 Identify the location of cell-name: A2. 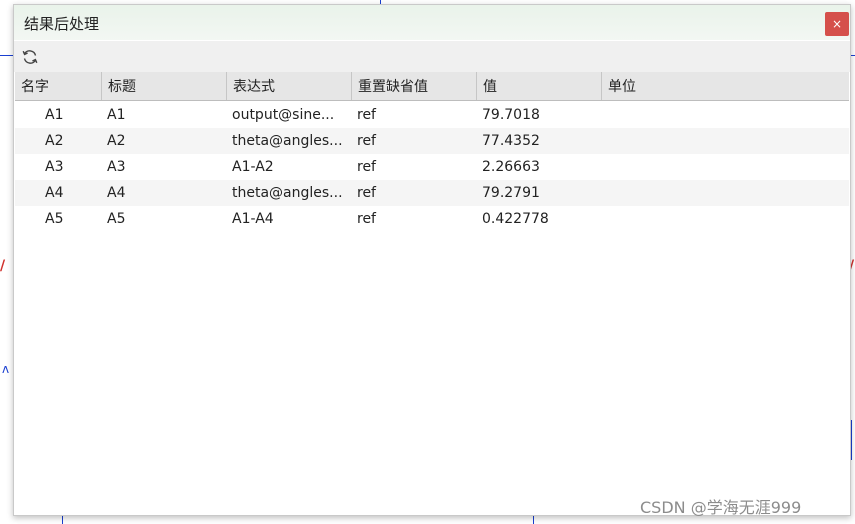
(54, 141).